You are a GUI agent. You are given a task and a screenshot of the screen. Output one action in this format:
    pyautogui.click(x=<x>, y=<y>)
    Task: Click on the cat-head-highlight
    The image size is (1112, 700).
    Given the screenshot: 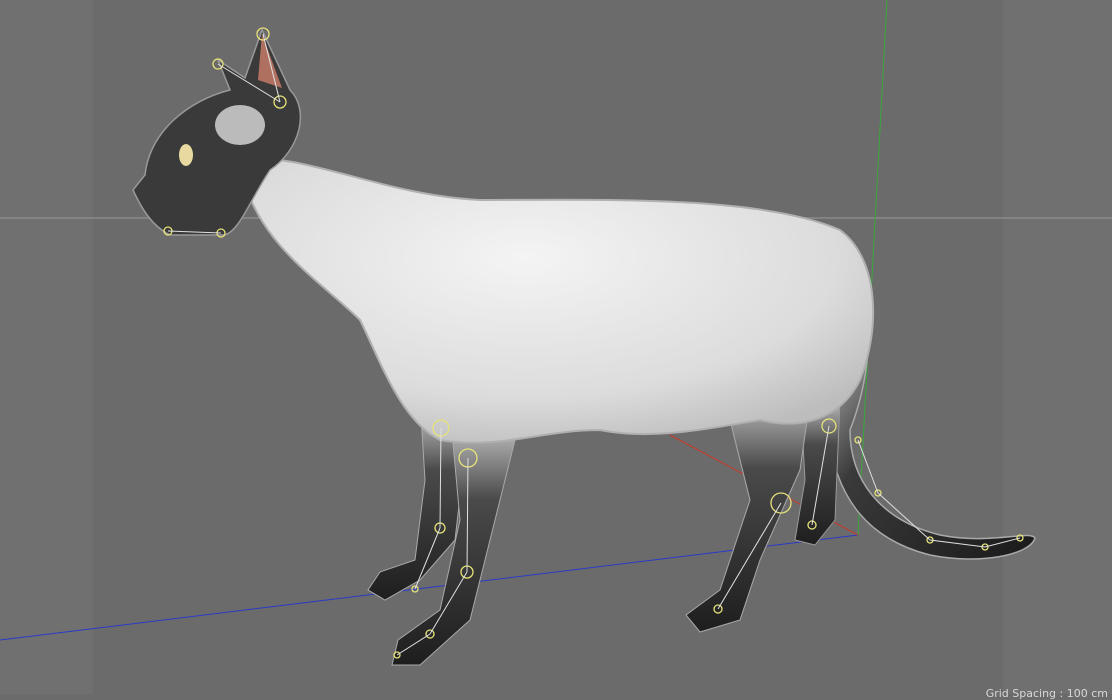 What is the action you would take?
    pyautogui.click(x=240, y=125)
    